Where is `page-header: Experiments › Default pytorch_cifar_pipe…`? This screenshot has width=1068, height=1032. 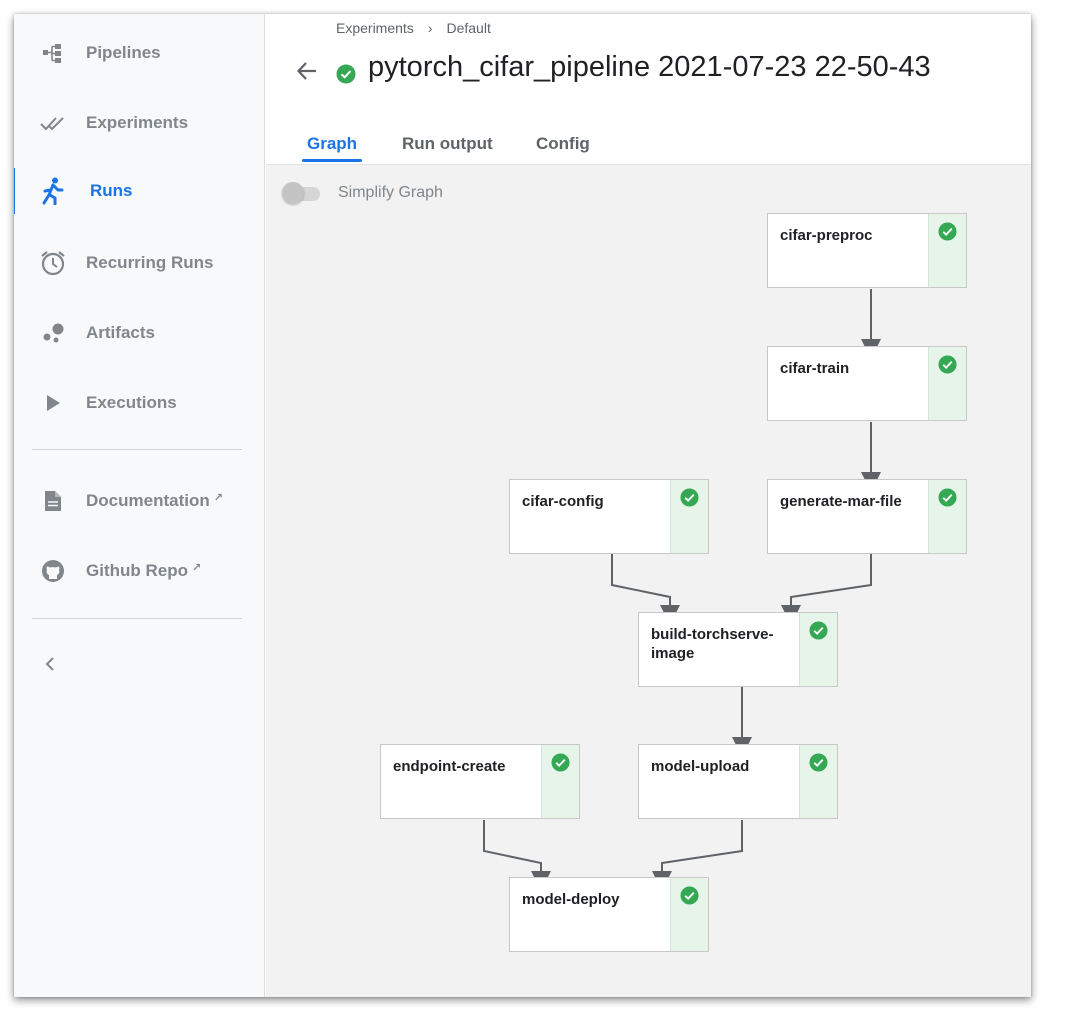 page-header: Experiments › Default pytorch_cifar_pipe… is located at coordinates (648, 58).